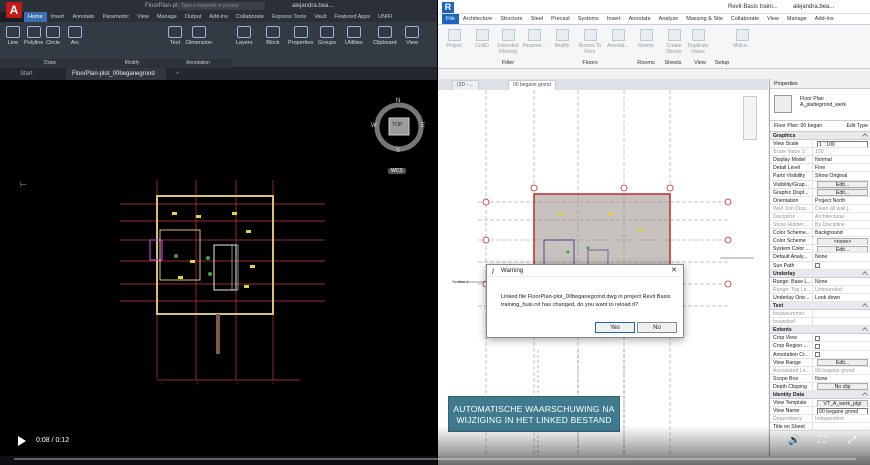 Image resolution: width=870 pixels, height=465 pixels. What do you see at coordinates (842, 411) in the screenshot?
I see `property-value-text: 00 begane grond` at bounding box center [842, 411].